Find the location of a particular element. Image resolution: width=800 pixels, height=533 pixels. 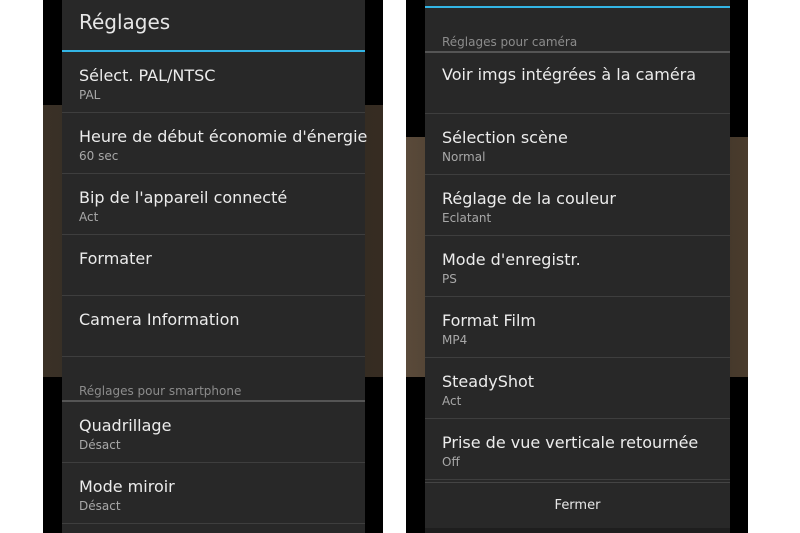

setting-pal-ntsc: Sélect. PAL/NTSC PAL is located at coordinates (213, 82).